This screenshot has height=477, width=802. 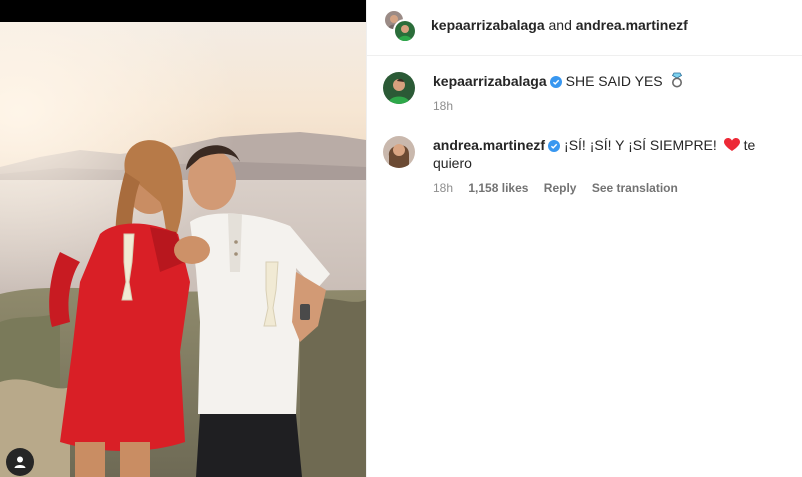 I want to click on user-icon, so click(x=20, y=462).